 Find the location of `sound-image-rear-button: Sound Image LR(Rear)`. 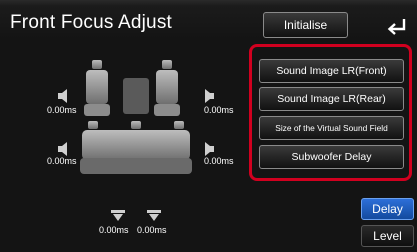

sound-image-rear-button: Sound Image LR(Rear) is located at coordinates (331, 99).